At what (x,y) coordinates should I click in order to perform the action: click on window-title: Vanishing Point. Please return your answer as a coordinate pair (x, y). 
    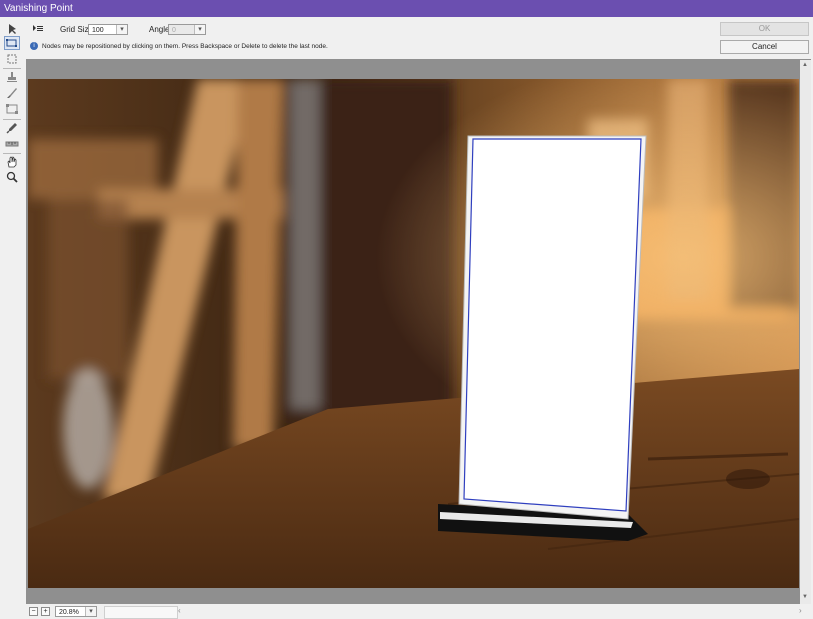
    Looking at the image, I should click on (406, 8).